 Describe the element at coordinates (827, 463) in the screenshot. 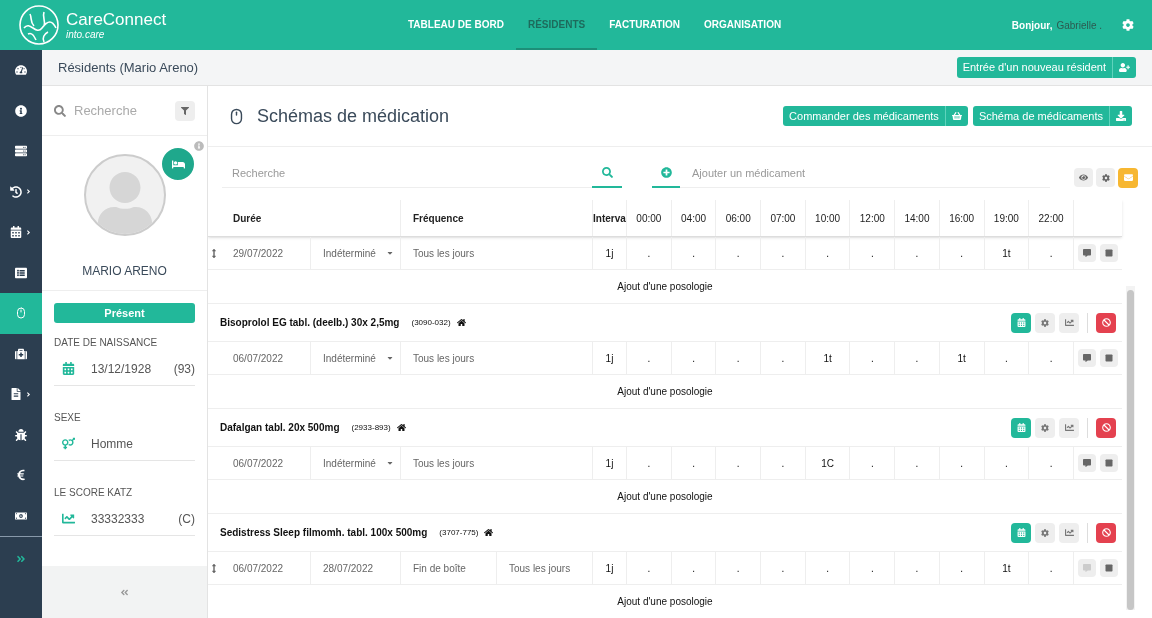

I see `dose-cell: 1C` at that location.